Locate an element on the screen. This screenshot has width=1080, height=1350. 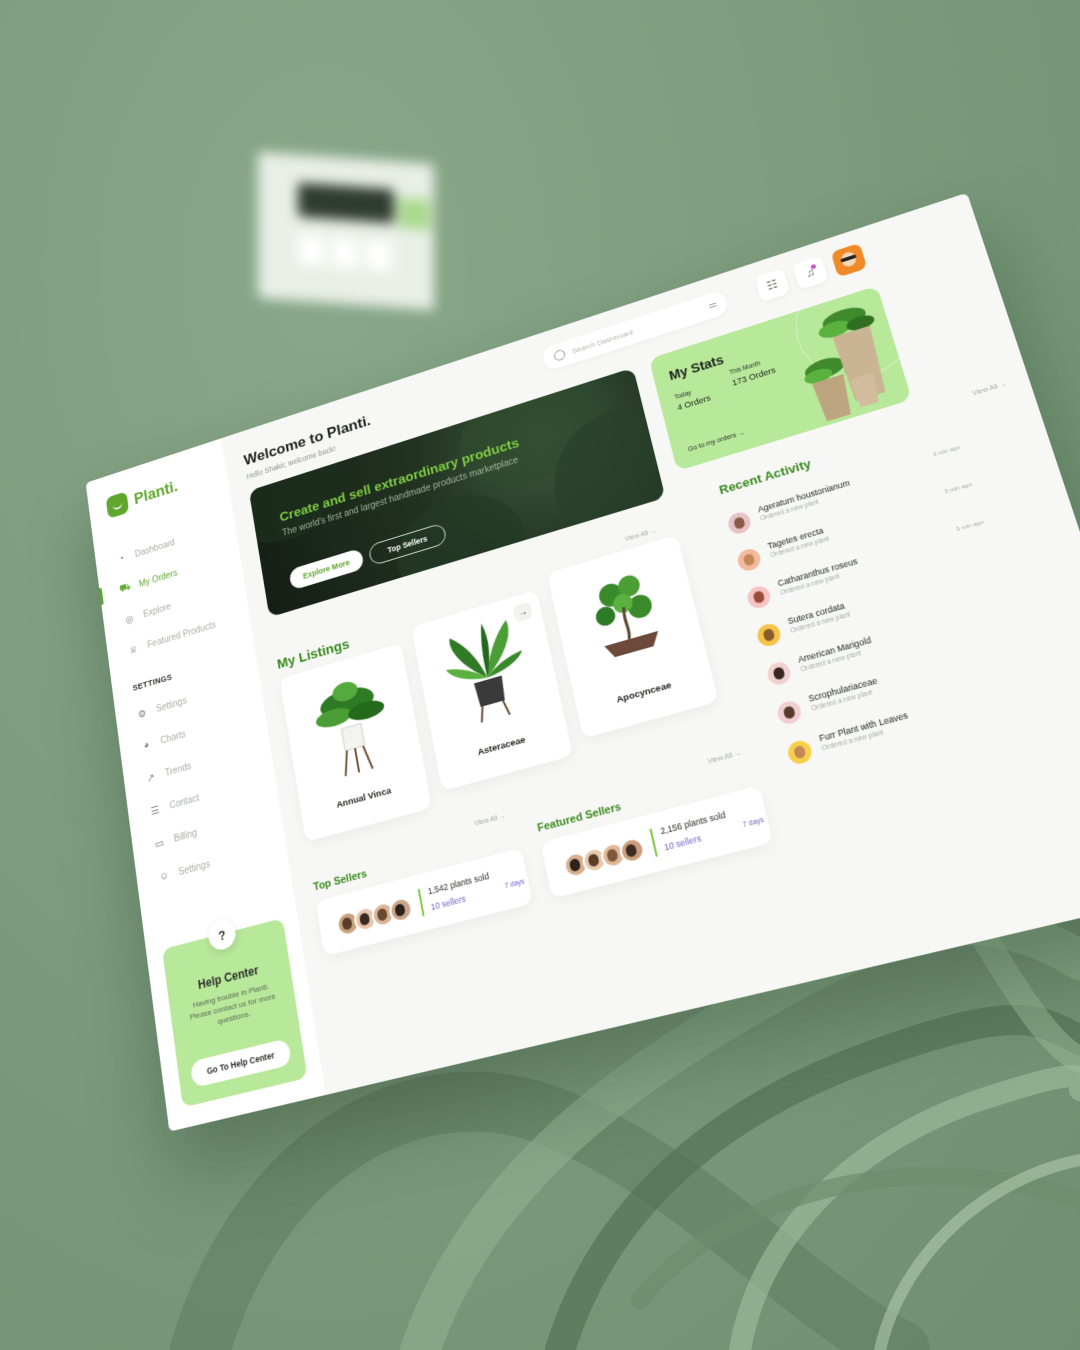
trophy-icon: ♕ is located at coordinates (133, 650).